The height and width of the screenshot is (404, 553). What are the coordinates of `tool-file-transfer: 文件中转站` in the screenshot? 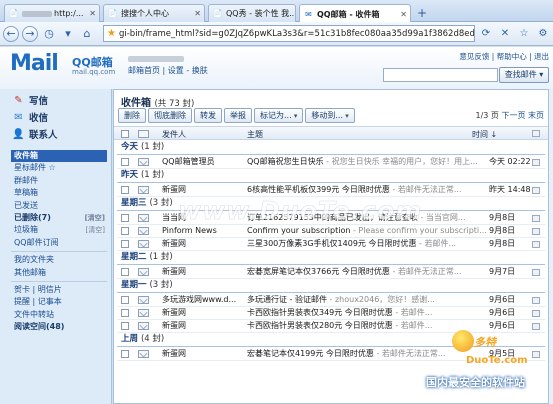 It's located at (59, 315).